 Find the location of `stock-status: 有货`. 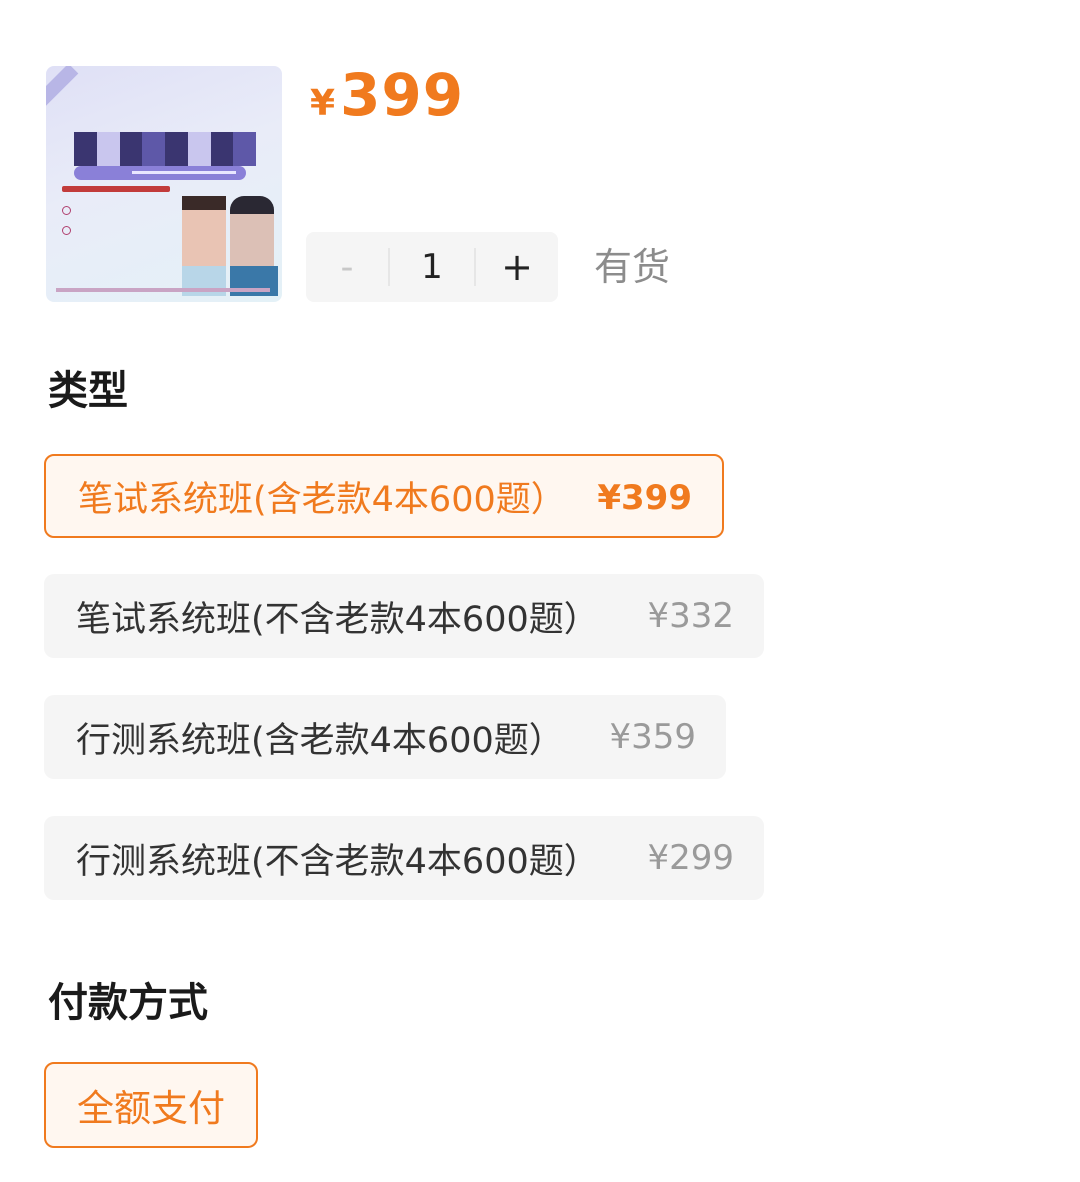

stock-status: 有货 is located at coordinates (632, 267).